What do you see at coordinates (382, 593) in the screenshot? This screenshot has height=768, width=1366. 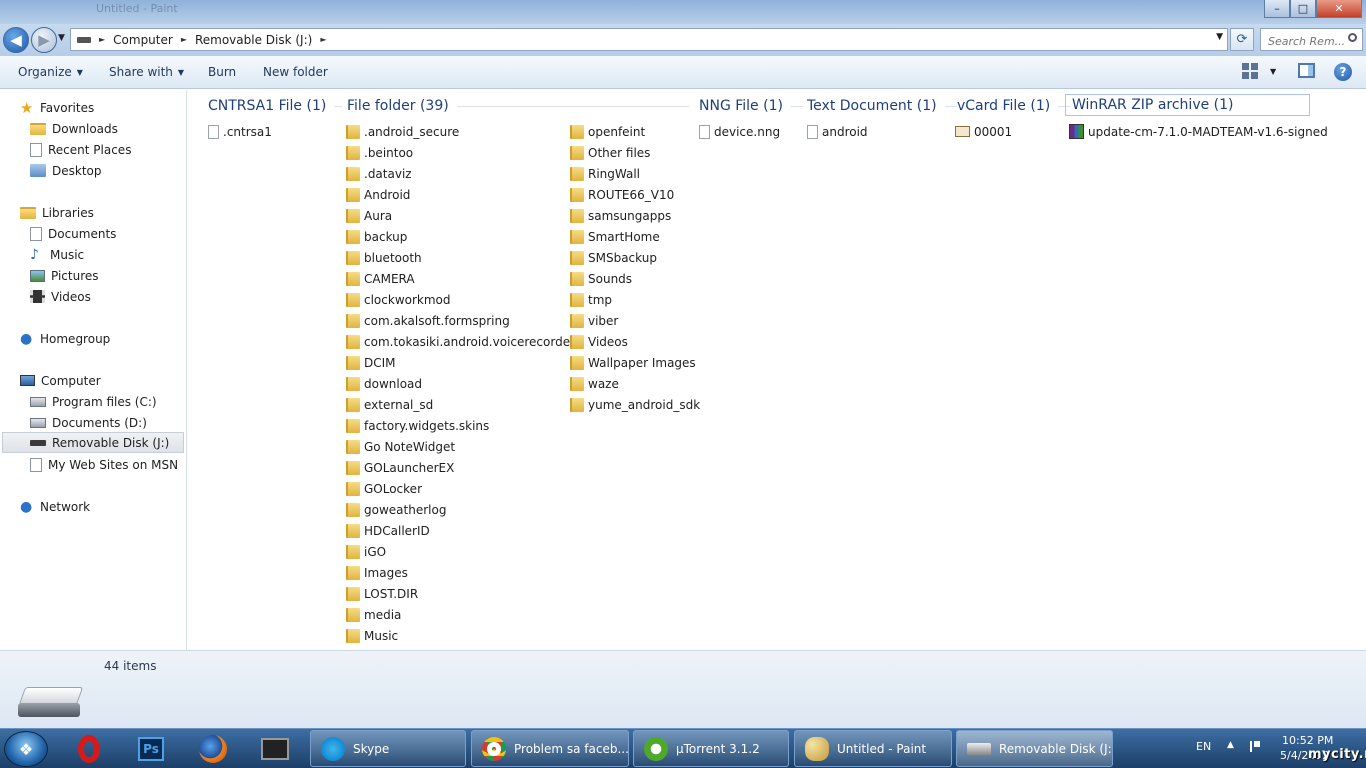 I see `folder-item: LOST.DIR` at bounding box center [382, 593].